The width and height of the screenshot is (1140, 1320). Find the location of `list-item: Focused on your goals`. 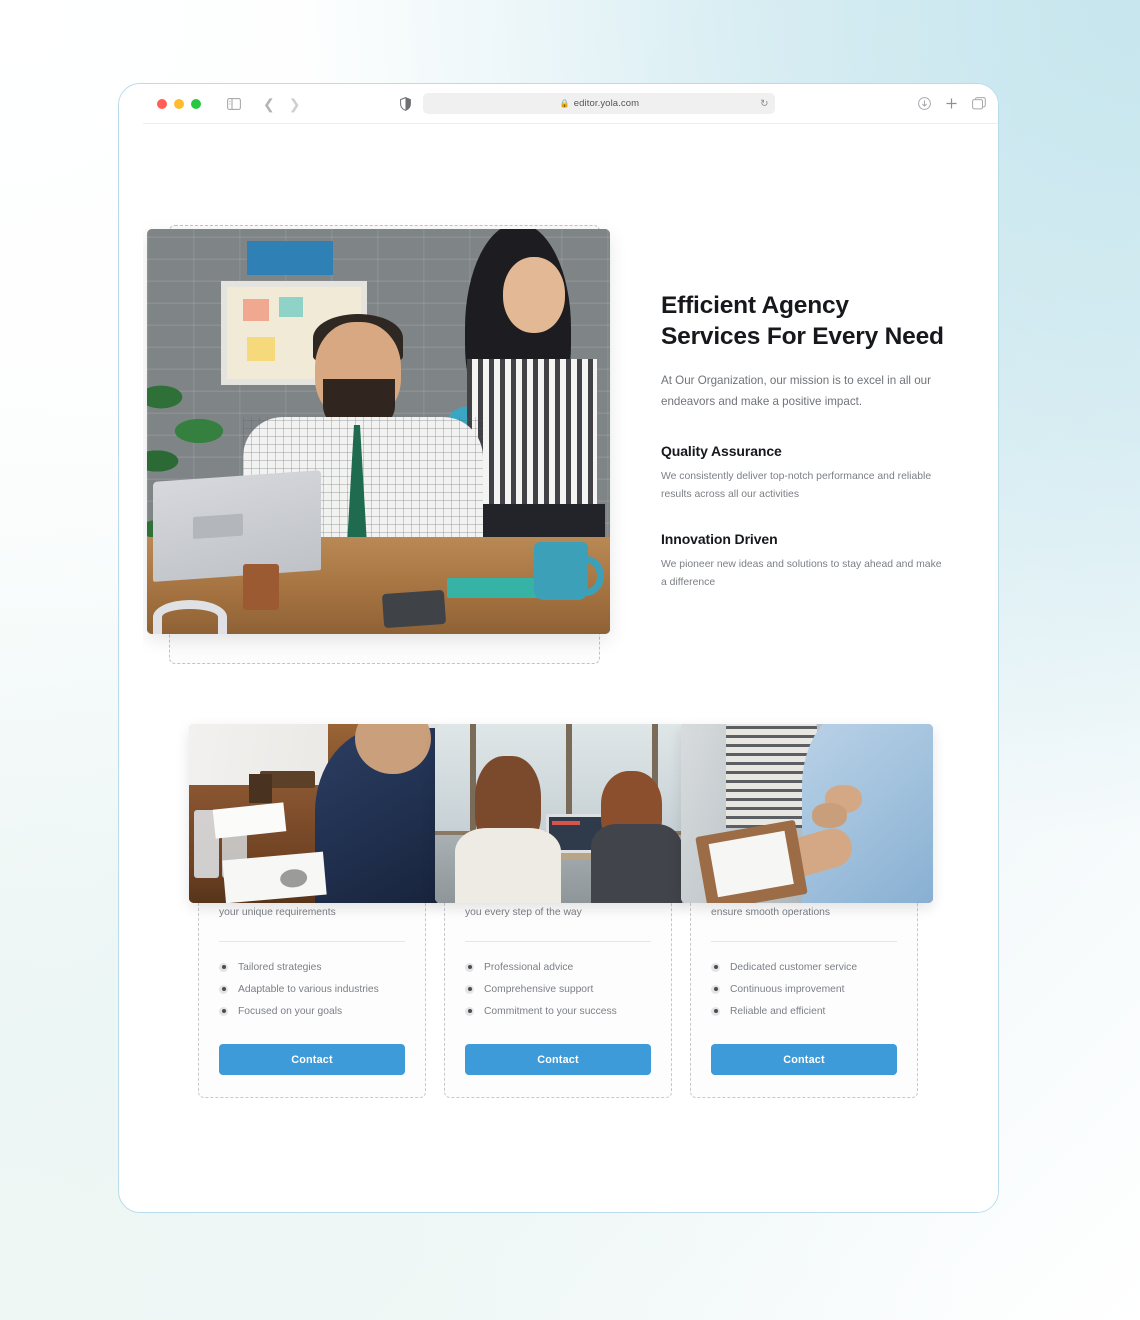

list-item: Focused on your goals is located at coordinates (312, 1011).